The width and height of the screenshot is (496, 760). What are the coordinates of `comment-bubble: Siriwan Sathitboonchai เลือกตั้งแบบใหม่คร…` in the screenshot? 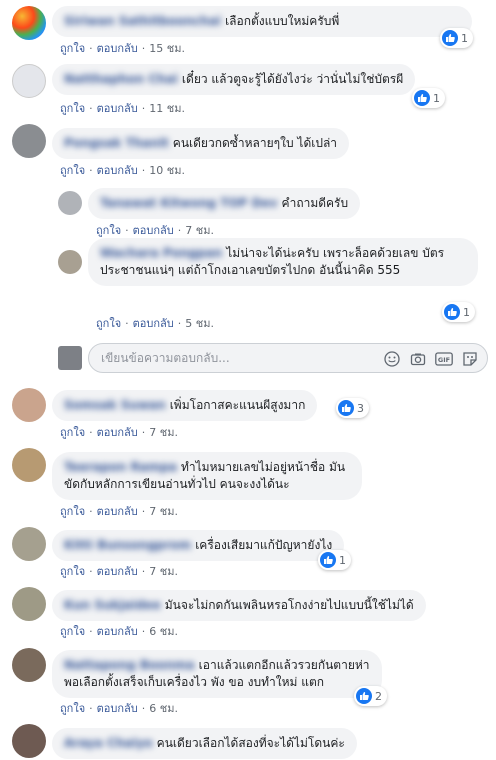 It's located at (262, 21).